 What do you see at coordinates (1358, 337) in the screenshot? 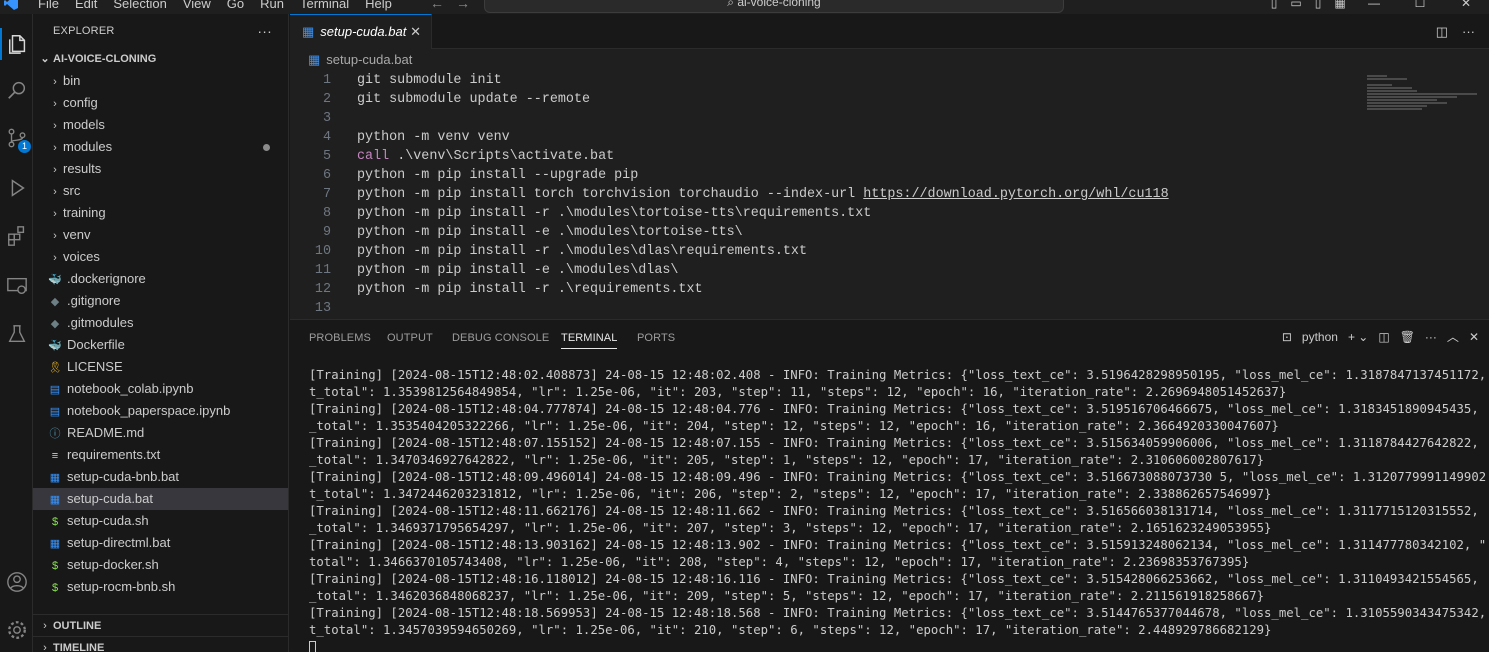
I see `new-terminal-icon: + ⌄` at bounding box center [1358, 337].